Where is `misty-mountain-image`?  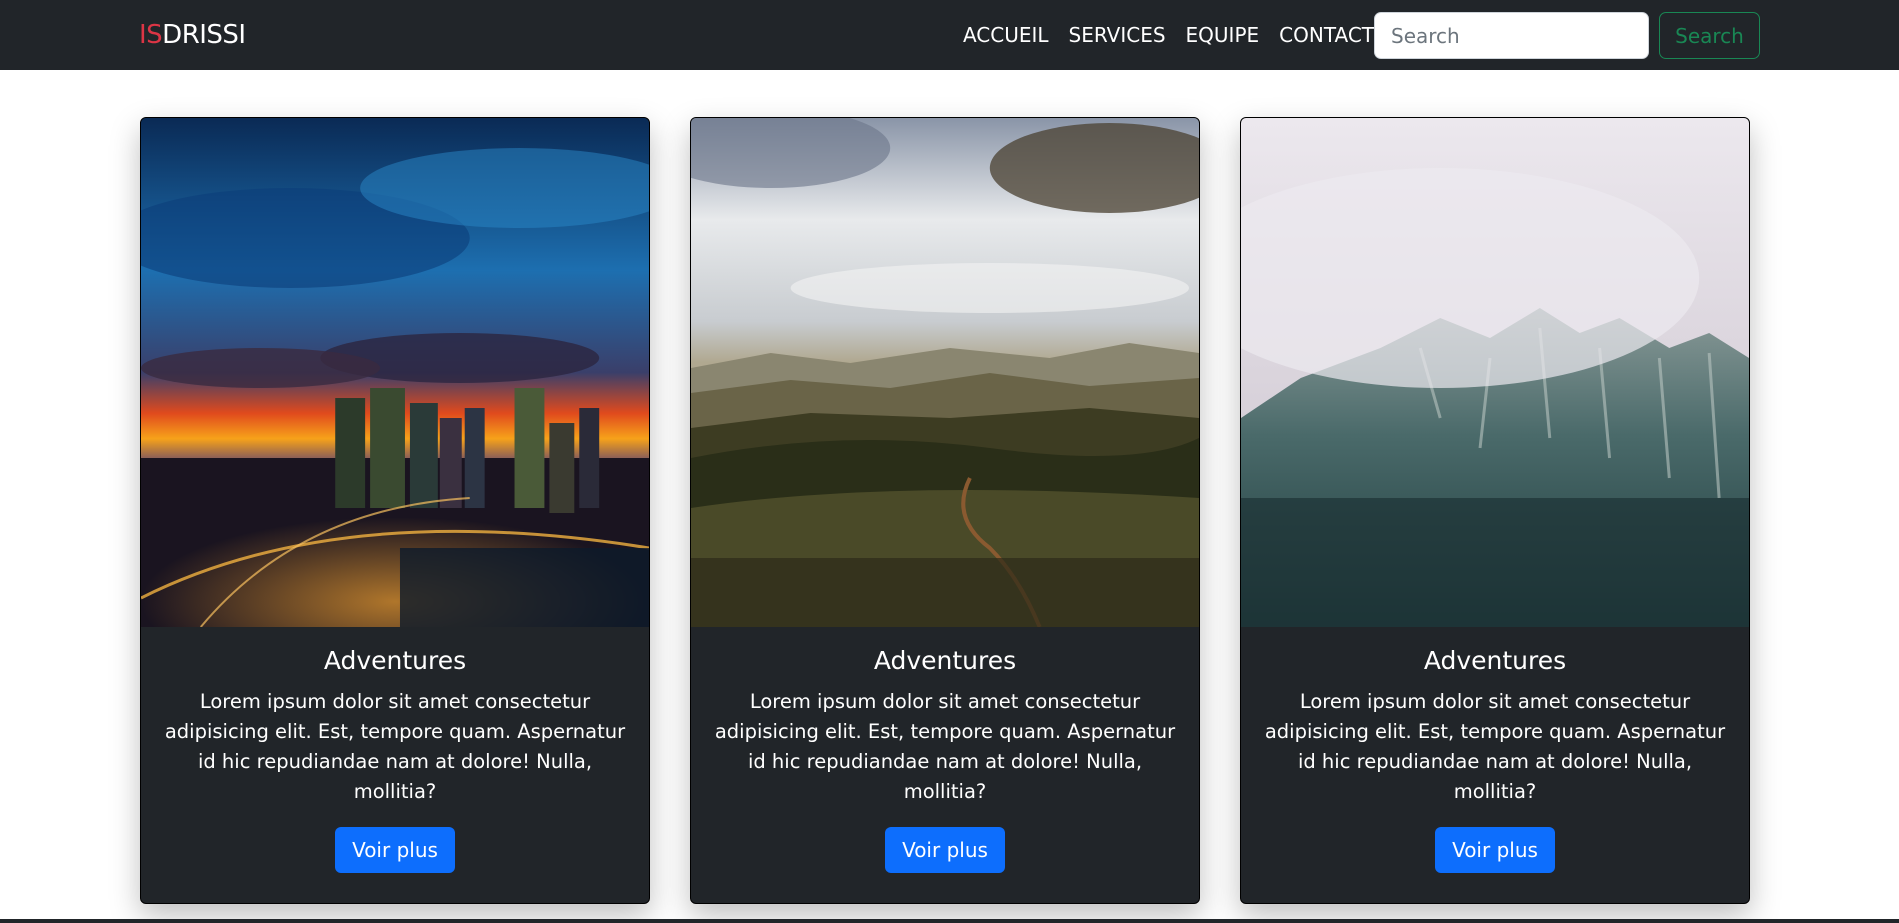 misty-mountain-image is located at coordinates (1495, 372).